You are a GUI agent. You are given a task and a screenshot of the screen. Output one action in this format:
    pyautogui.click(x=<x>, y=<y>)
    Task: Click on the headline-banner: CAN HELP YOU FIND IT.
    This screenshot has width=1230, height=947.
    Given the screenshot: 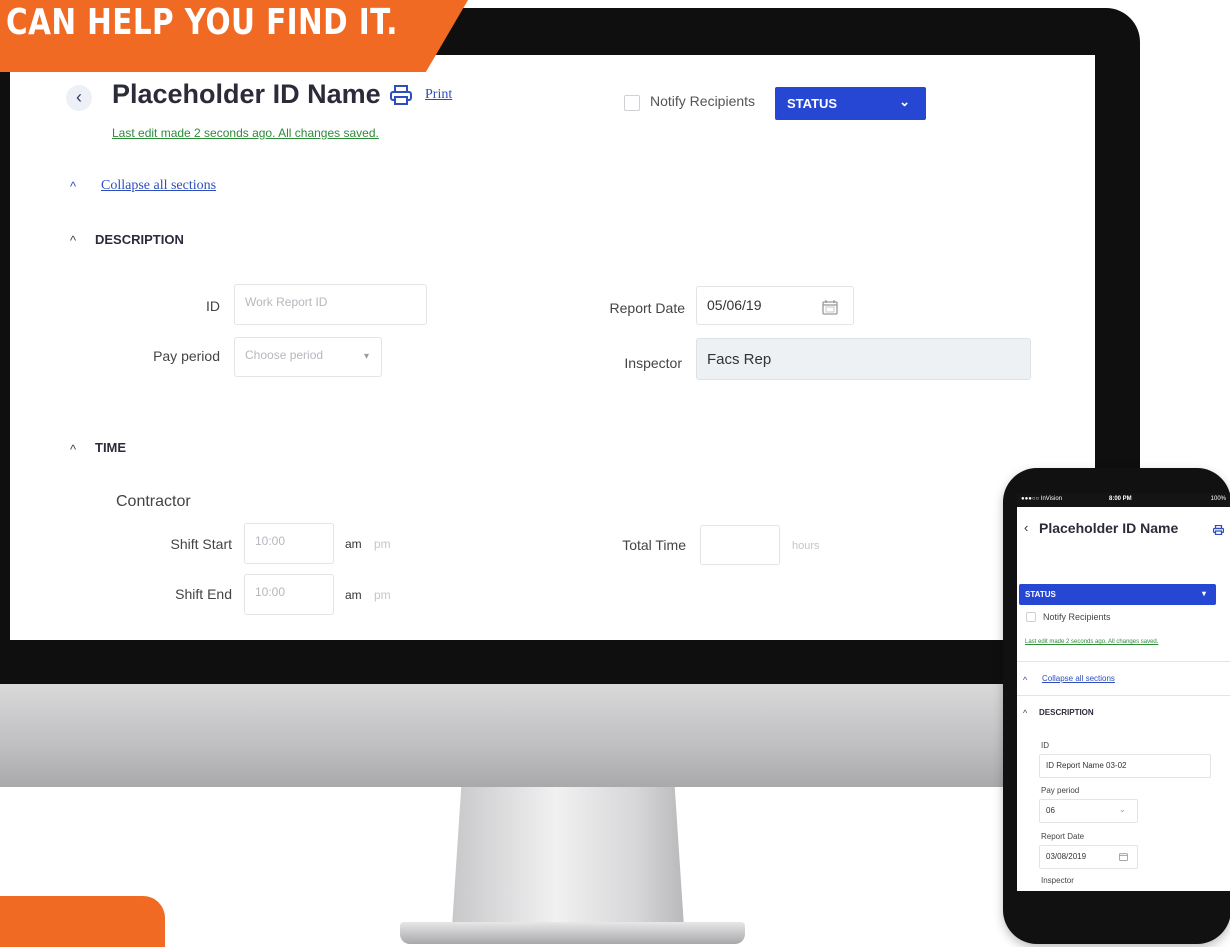 What is the action you would take?
    pyautogui.click(x=234, y=36)
    